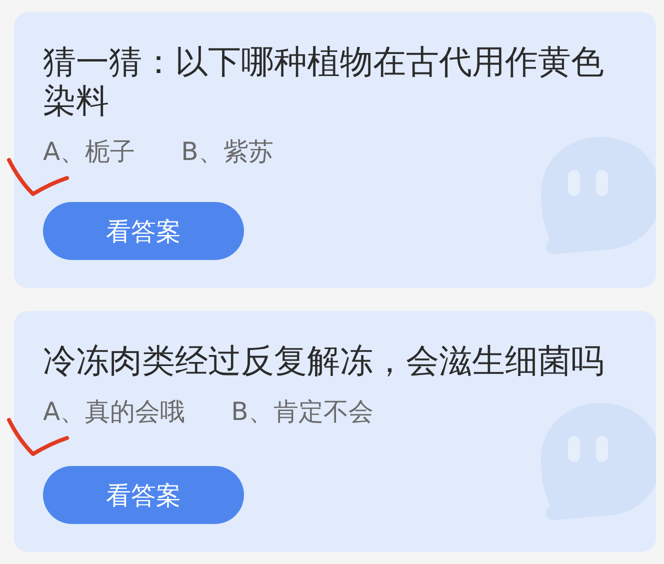  Describe the element at coordinates (302, 411) in the screenshot. I see `answer-option: B、肯定不会` at that location.